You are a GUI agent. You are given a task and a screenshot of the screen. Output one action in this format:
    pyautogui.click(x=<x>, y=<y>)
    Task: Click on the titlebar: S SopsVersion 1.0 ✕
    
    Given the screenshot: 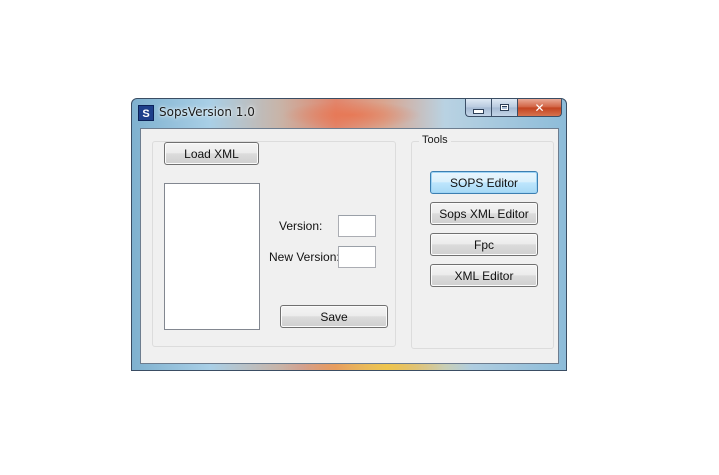 What is the action you would take?
    pyautogui.click(x=349, y=113)
    